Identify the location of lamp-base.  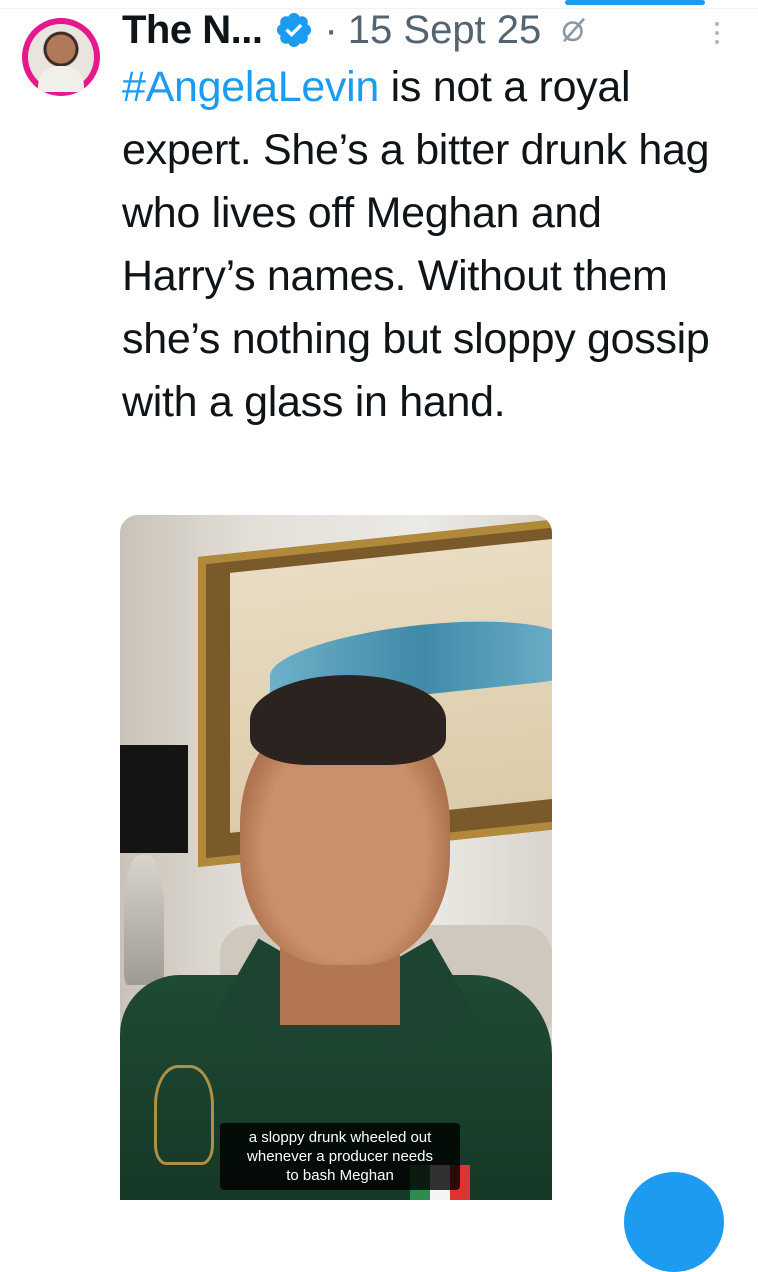
(144, 920).